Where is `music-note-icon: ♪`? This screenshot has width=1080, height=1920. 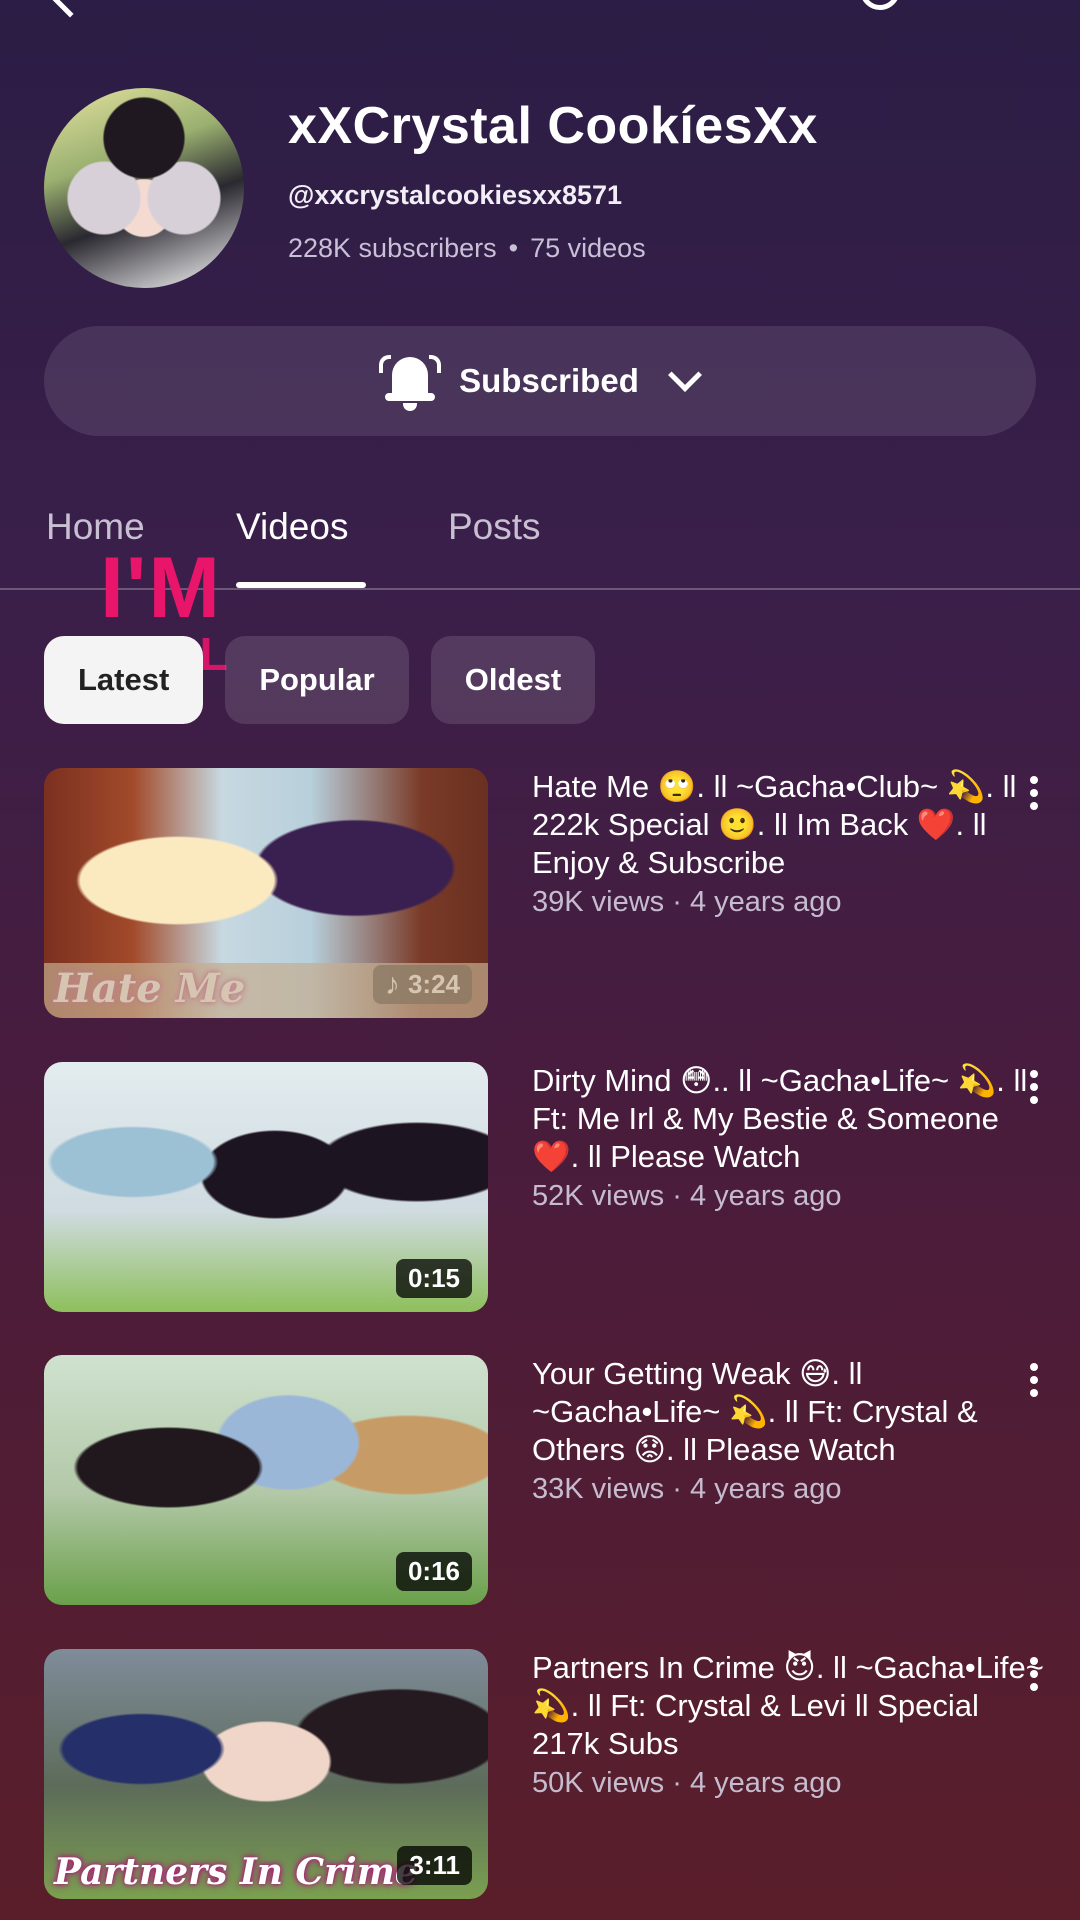 music-note-icon: ♪ is located at coordinates (392, 984).